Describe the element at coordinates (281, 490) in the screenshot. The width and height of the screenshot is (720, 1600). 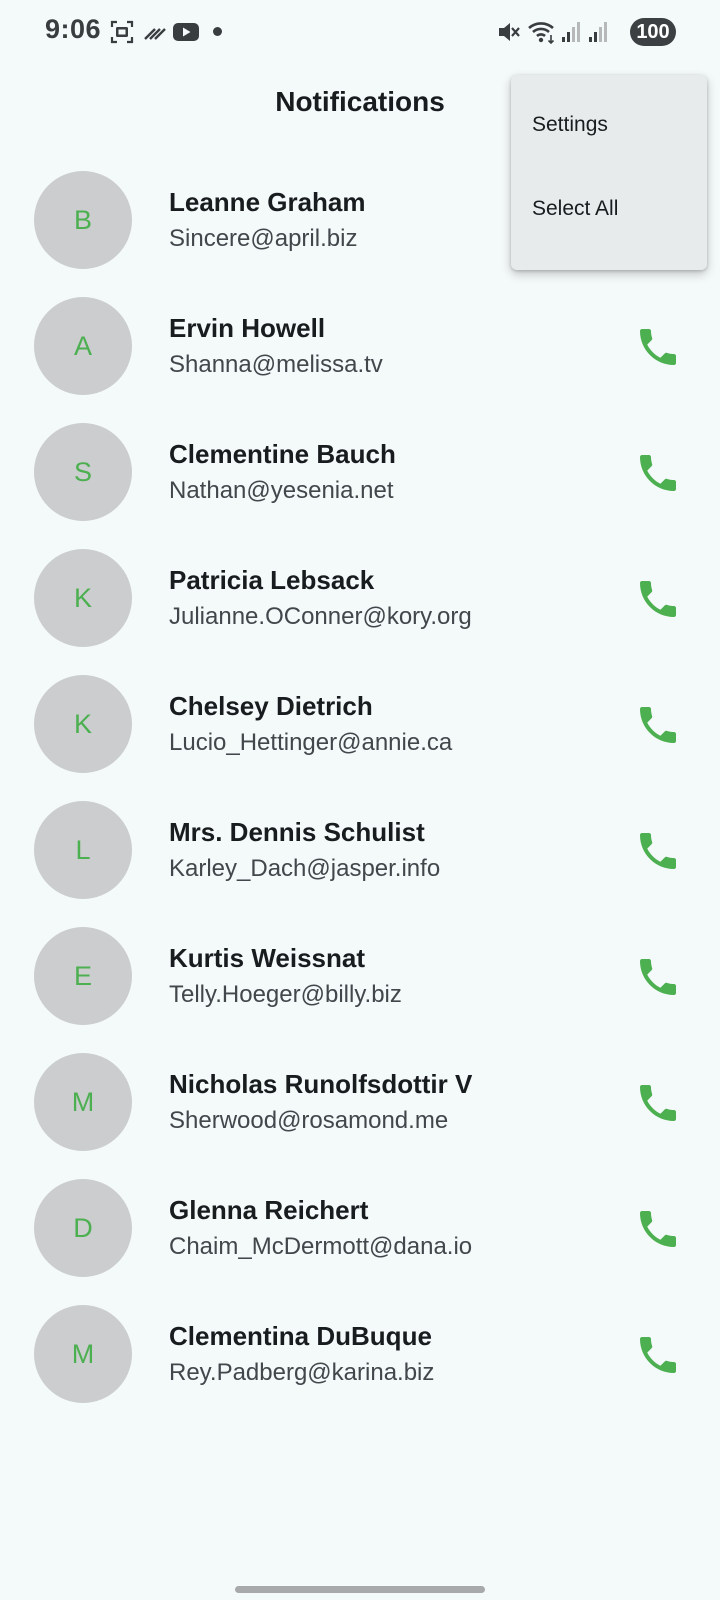
I see `contact-email: Nathan@yesenia.net` at that location.